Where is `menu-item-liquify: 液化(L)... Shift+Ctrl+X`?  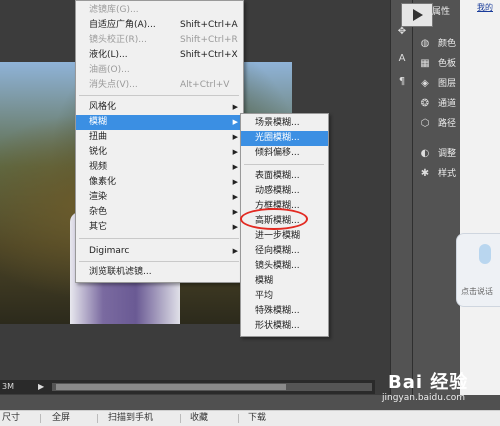 menu-item-liquify: 液化(L)... Shift+Ctrl+X is located at coordinates (159, 55).